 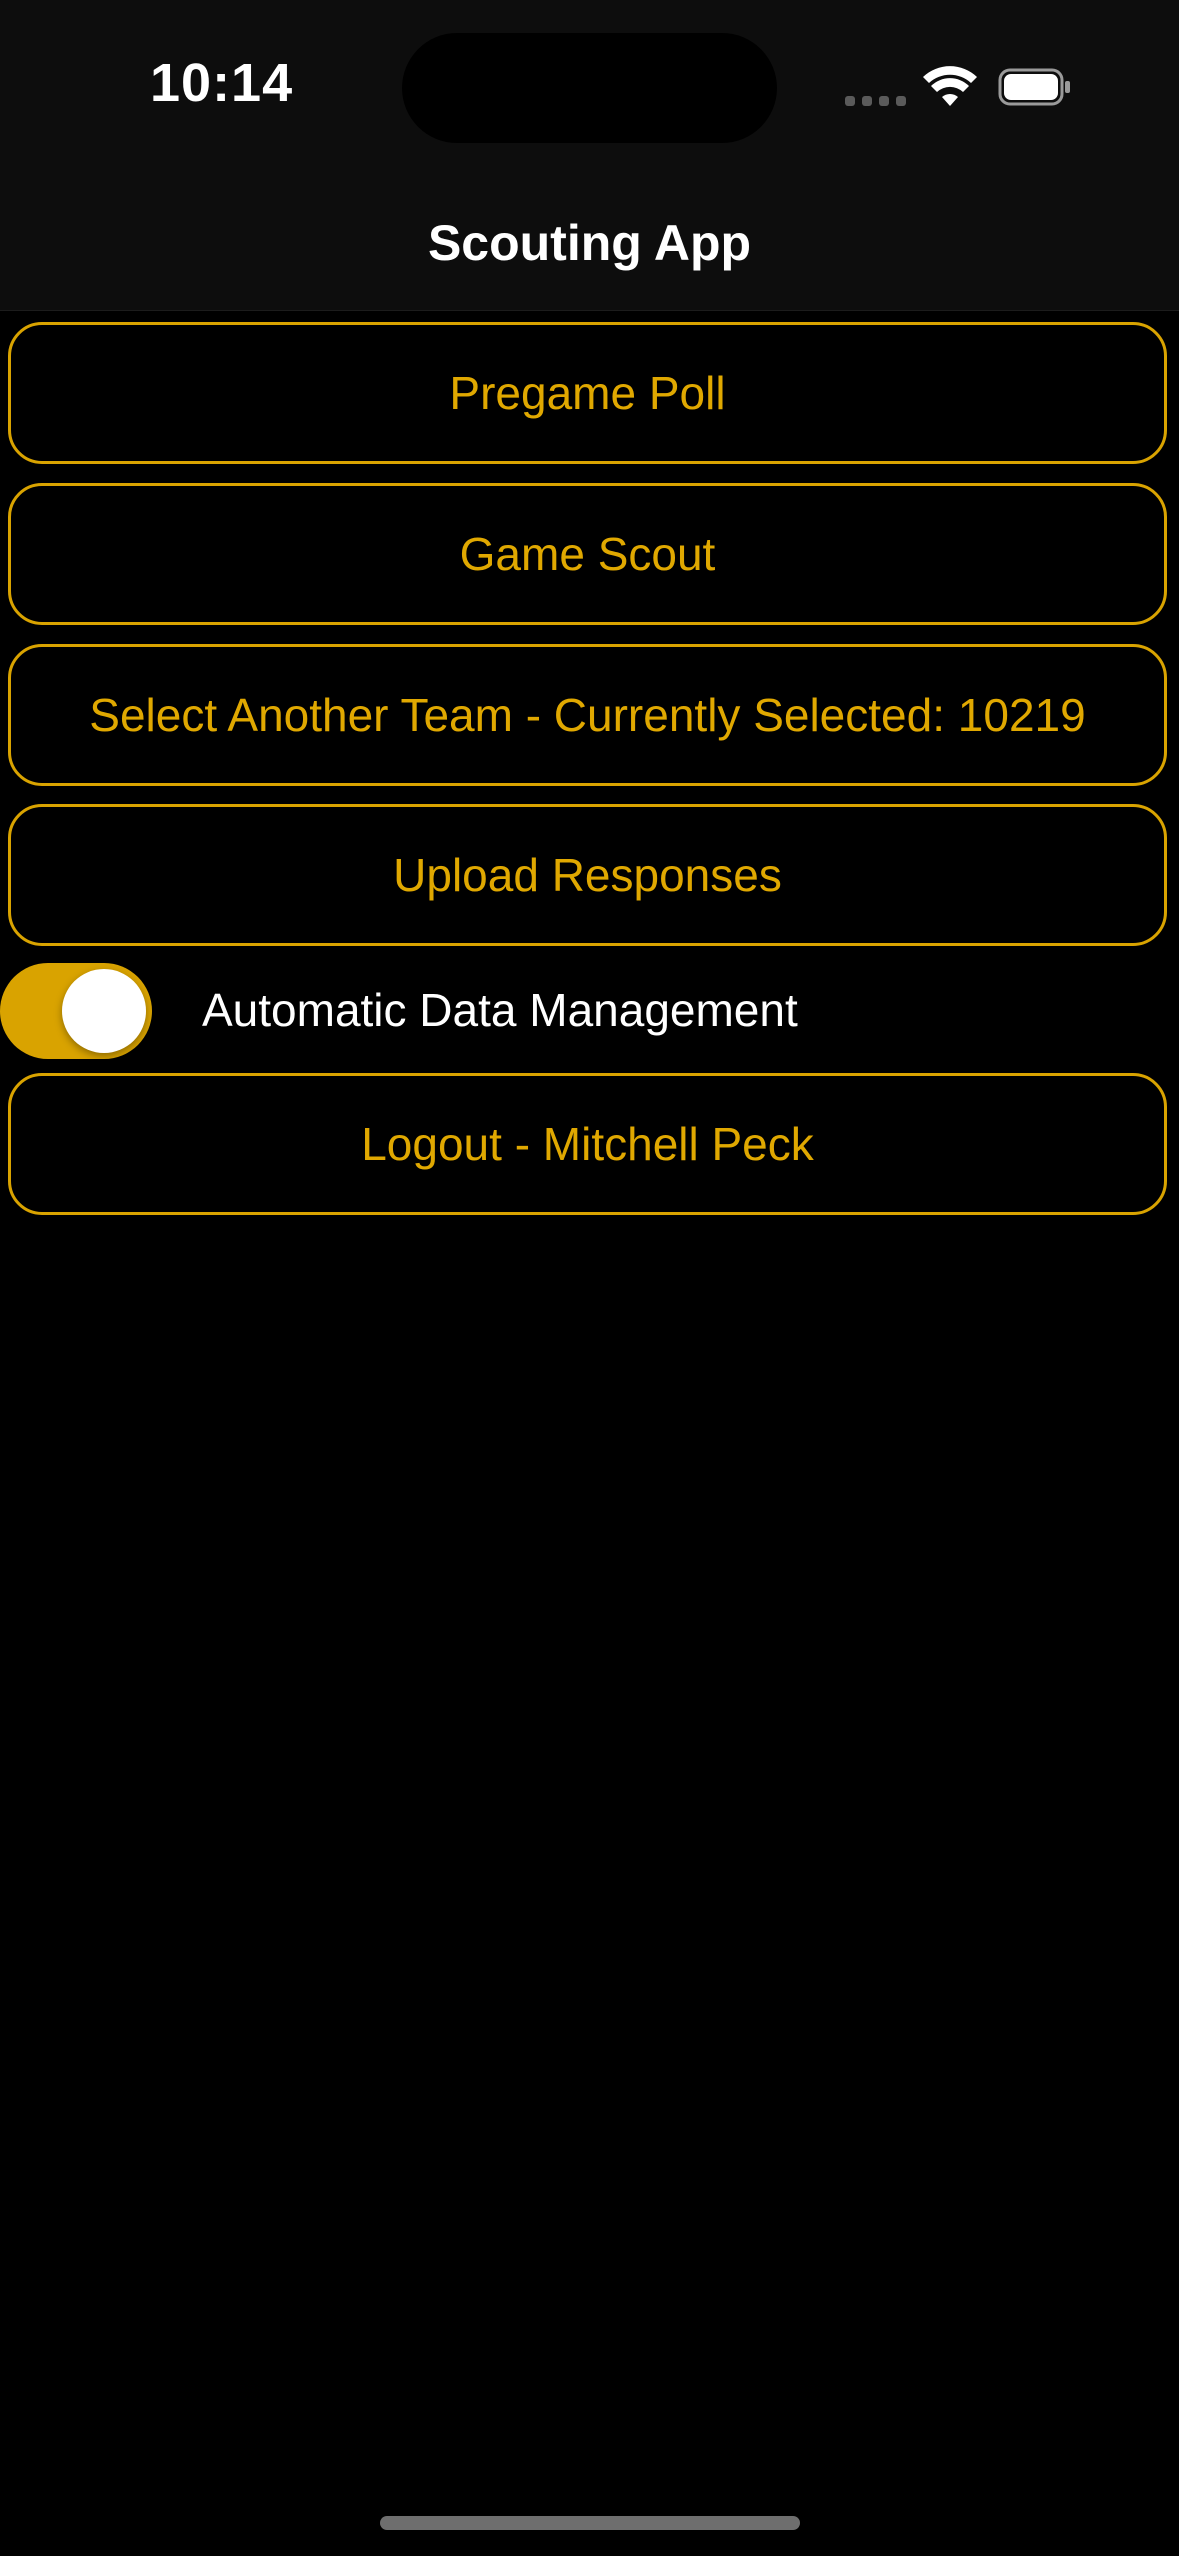 I want to click on status-time: 10:14, so click(x=222, y=83).